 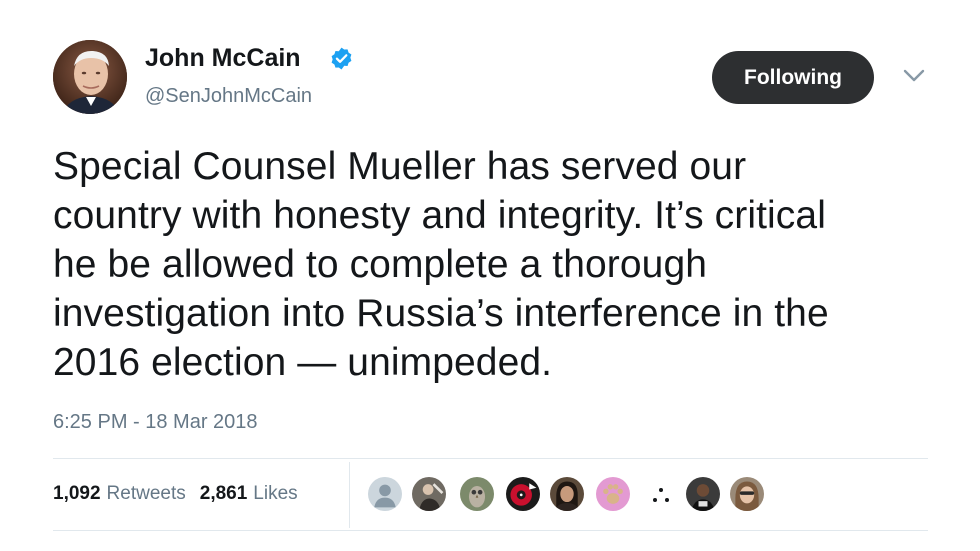 I want to click on tweet-text-line: he be allowed to complete a thorough, so click(x=380, y=264).